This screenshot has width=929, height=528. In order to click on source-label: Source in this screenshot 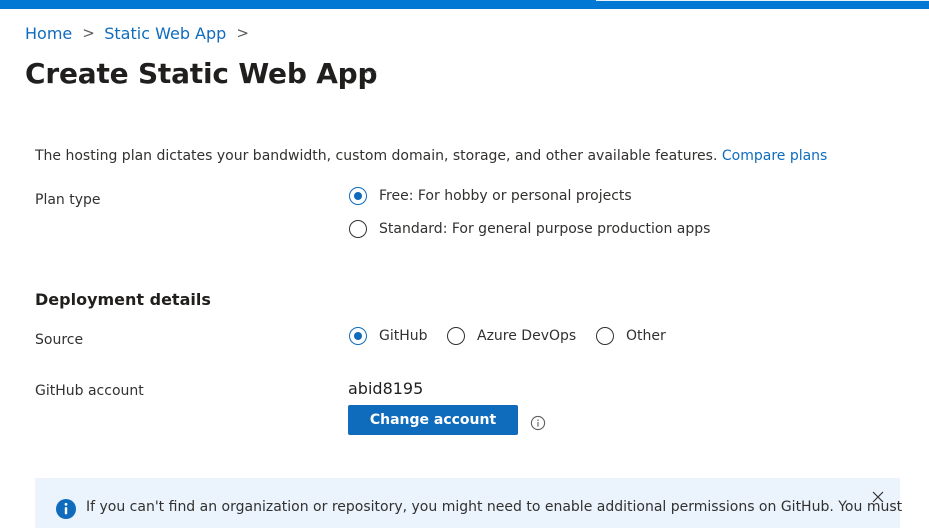, I will do `click(59, 340)`.